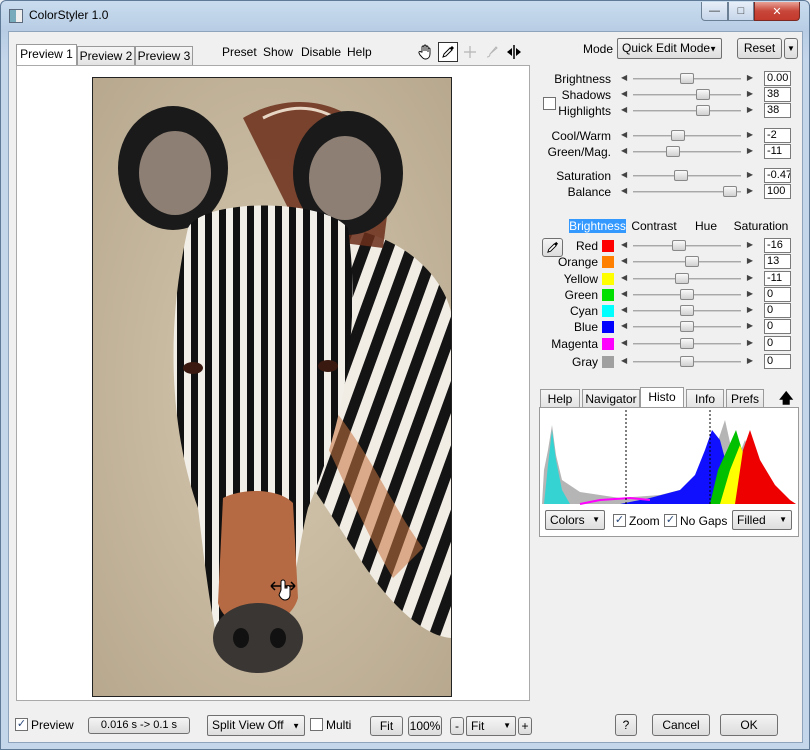  What do you see at coordinates (777, 278) in the screenshot?
I see `yellow-value-field: -11` at bounding box center [777, 278].